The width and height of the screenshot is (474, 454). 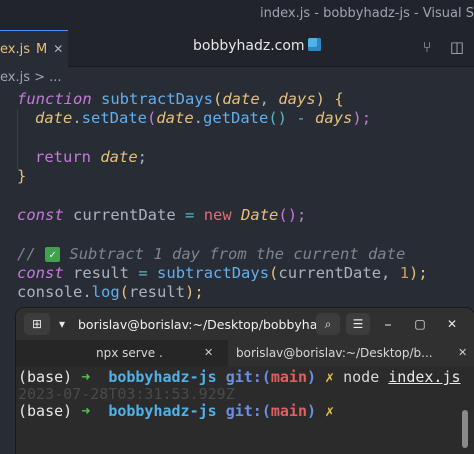 What do you see at coordinates (53, 254) in the screenshot?
I see `check-icon: ✓` at bounding box center [53, 254].